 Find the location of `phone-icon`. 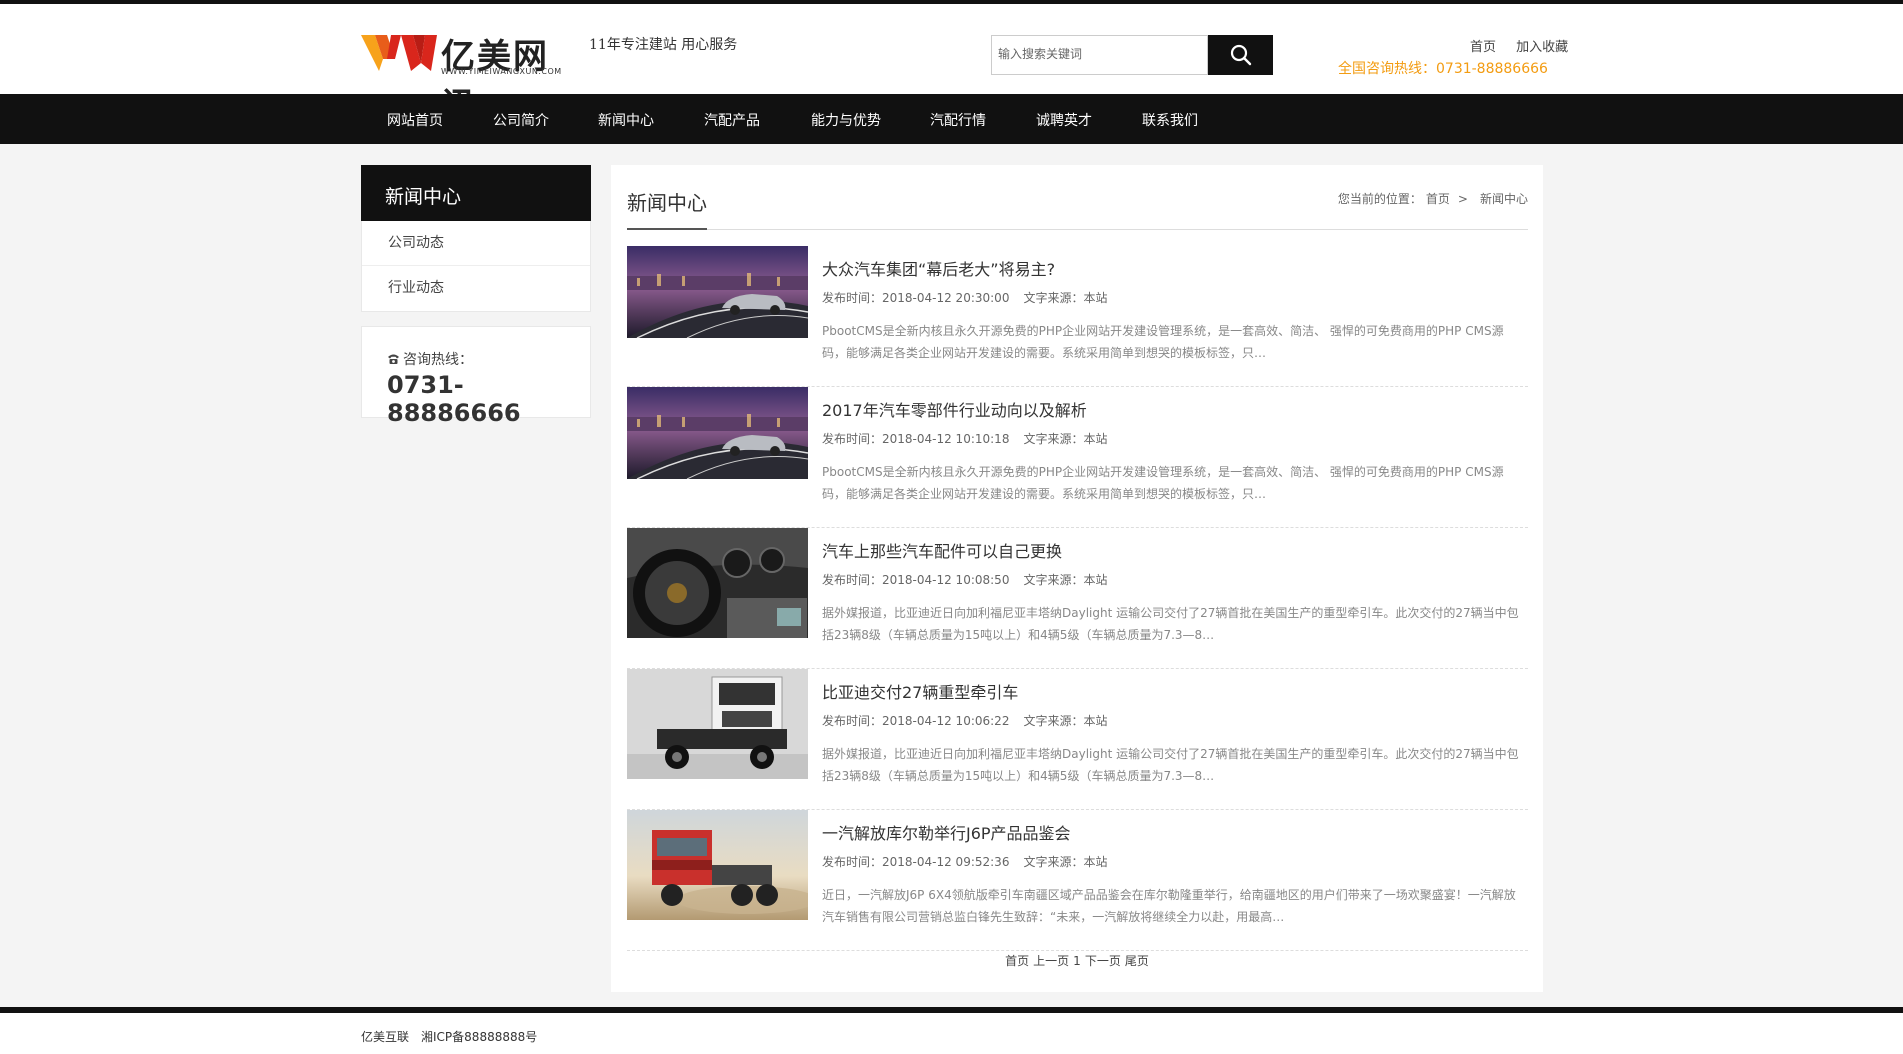

phone-icon is located at coordinates (393, 359).